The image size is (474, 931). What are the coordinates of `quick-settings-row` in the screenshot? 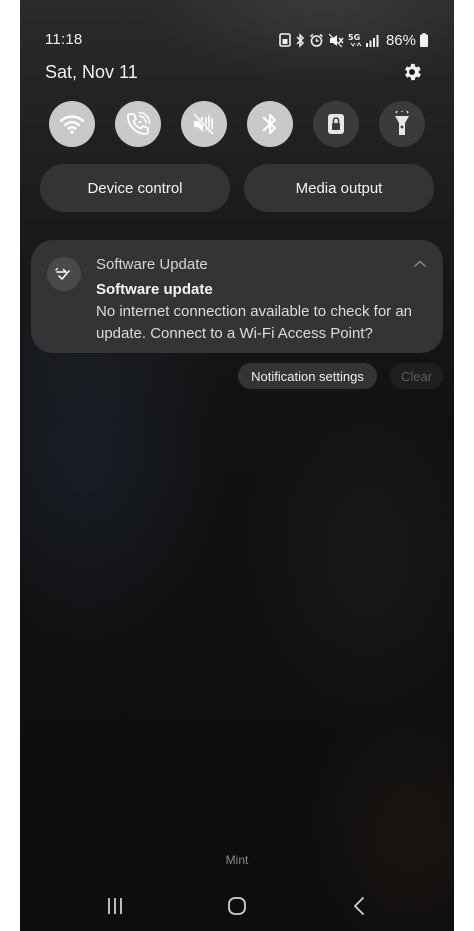 It's located at (237, 124).